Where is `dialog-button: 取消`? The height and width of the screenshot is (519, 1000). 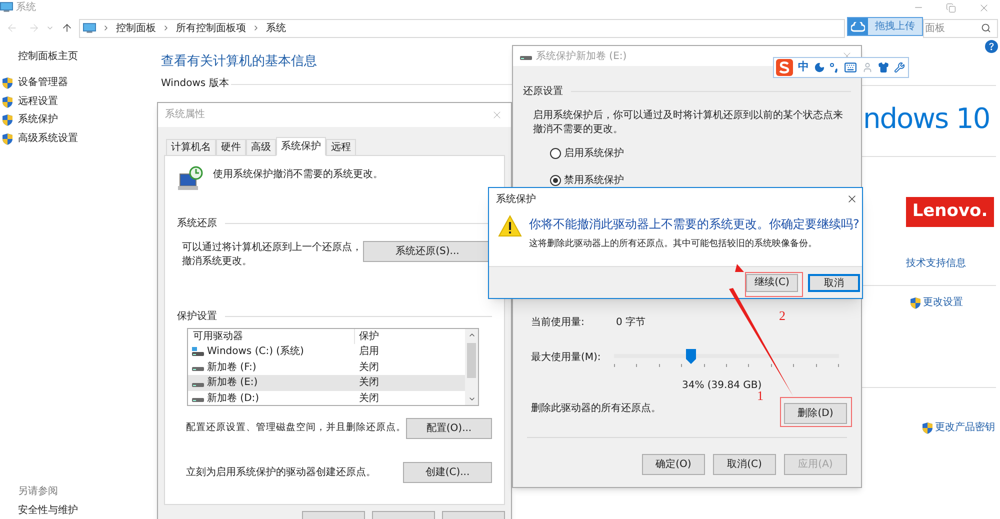 dialog-button: 取消 is located at coordinates (834, 283).